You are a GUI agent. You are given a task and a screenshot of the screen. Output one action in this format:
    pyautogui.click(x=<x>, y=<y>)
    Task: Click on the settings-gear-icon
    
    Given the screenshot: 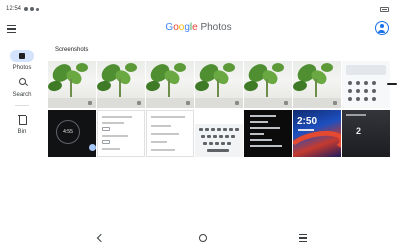 What is the action you would take?
    pyautogui.click(x=26, y=9)
    